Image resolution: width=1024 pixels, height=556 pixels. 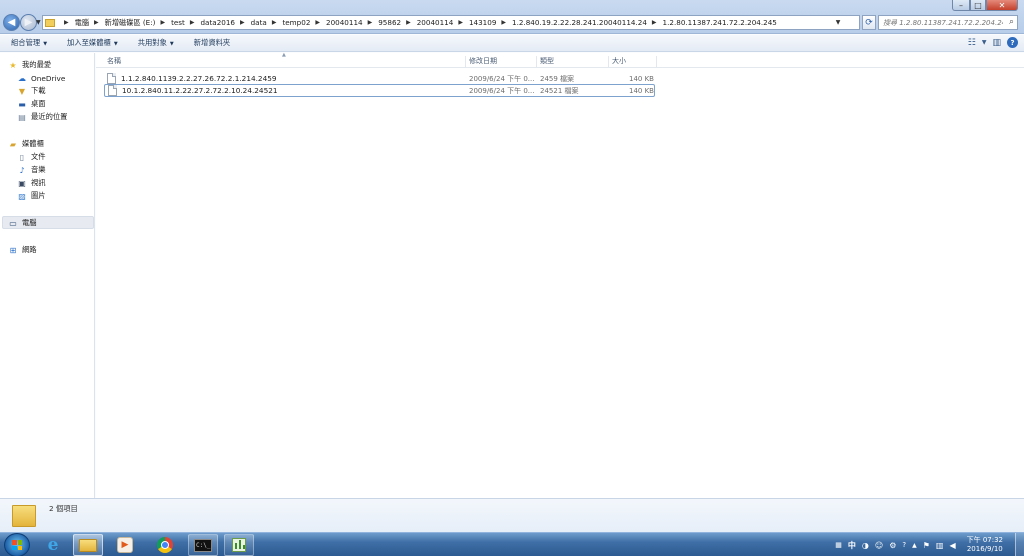 What do you see at coordinates (838, 545) in the screenshot?
I see `language-icon: ▦` at bounding box center [838, 545].